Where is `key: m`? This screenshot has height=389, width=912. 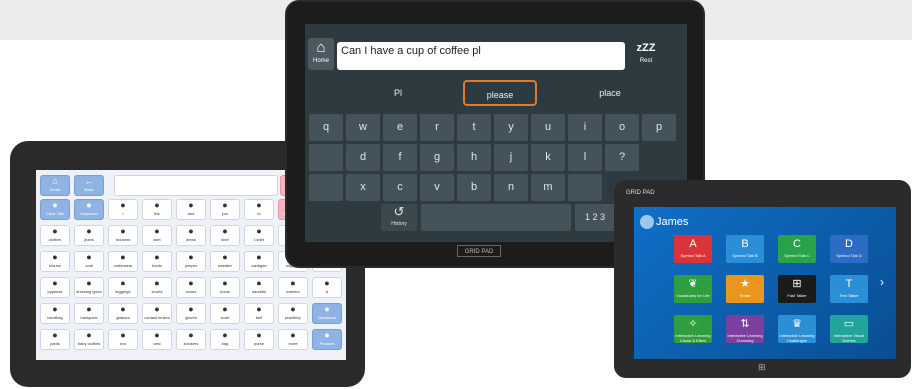
key: m is located at coordinates (548, 187).